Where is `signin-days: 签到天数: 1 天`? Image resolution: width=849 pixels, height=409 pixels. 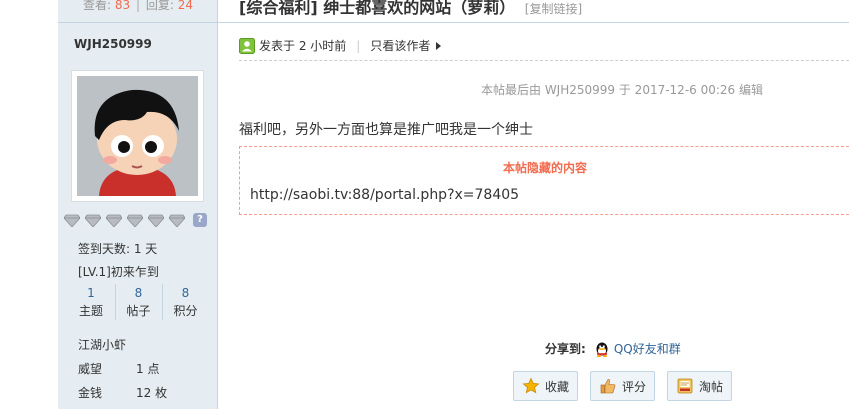
signin-days: 签到天数: 1 天 is located at coordinates (118, 249).